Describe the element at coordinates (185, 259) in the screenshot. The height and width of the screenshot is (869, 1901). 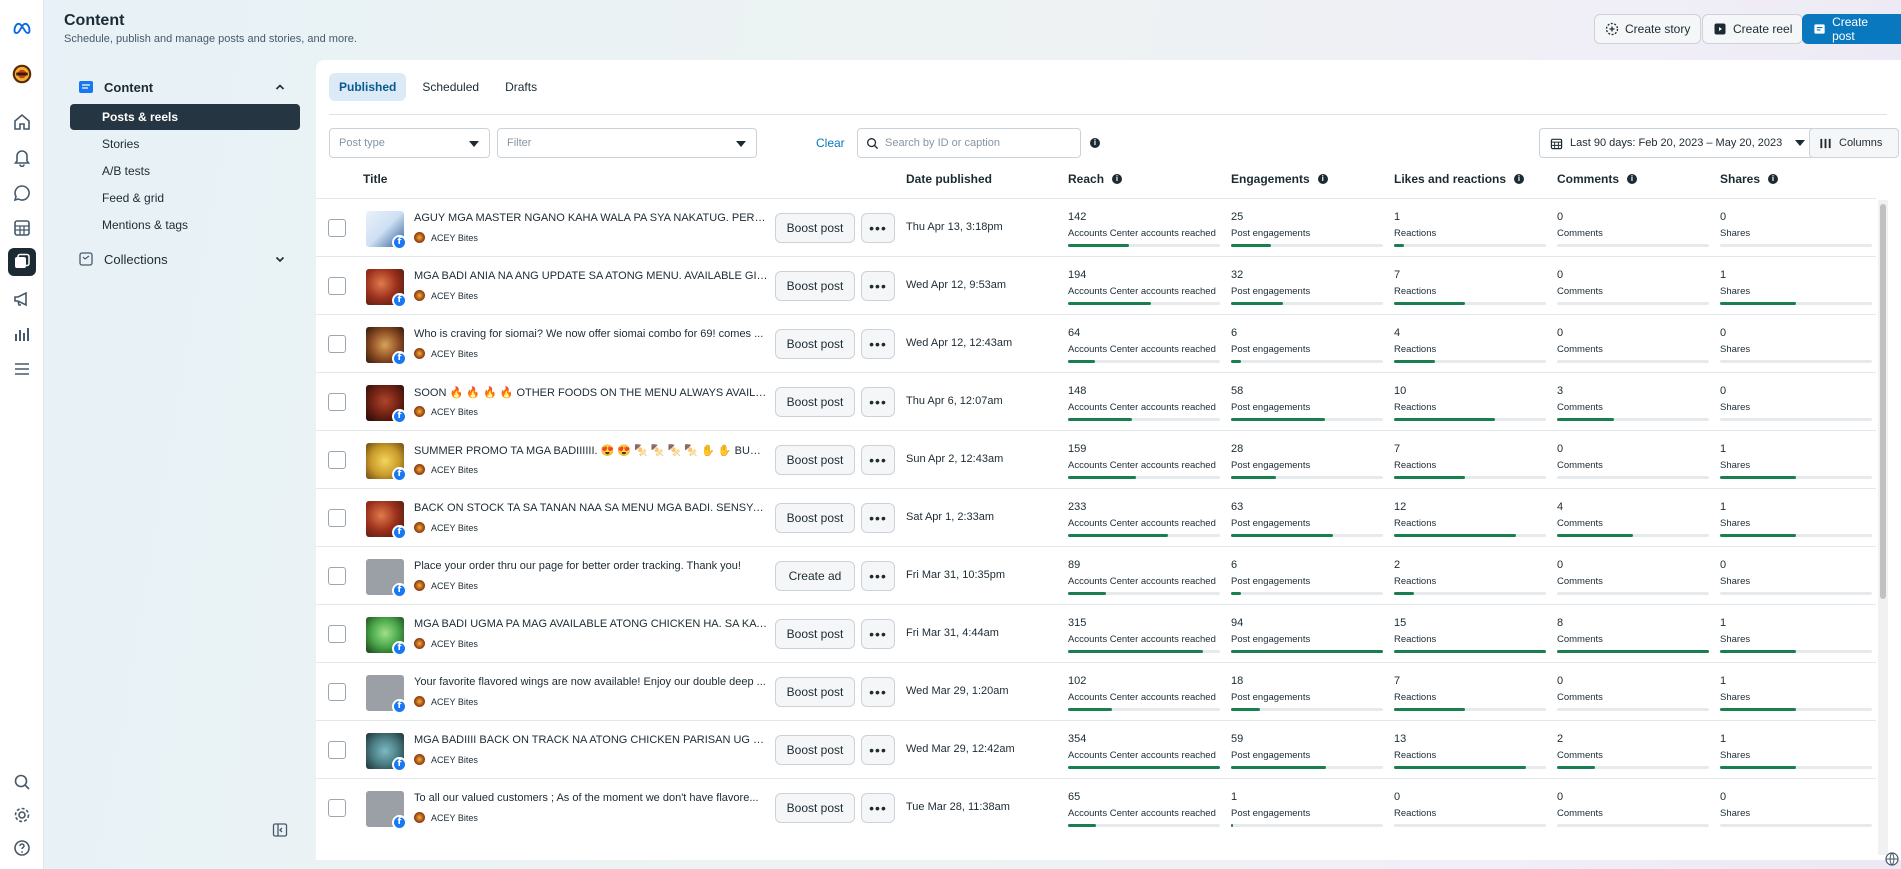
I see `nav-group-collections: Collections` at that location.